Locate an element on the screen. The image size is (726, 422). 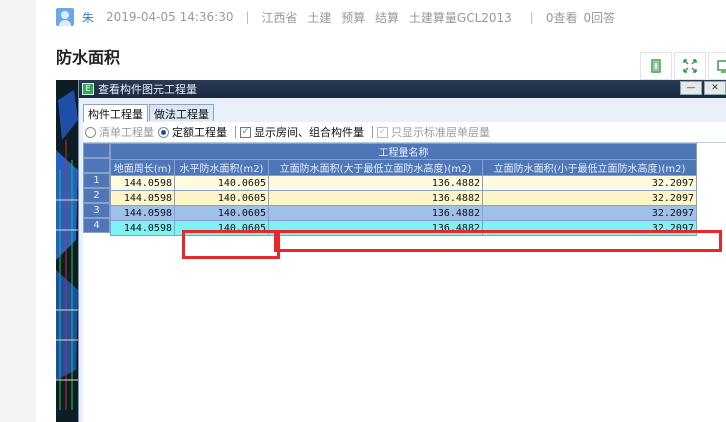
option-bar: 清单工程量 定额工程量 ✓ 显示房间、组合构件量 ✓ 只显示标准层单层量 is located at coordinates (404, 132).